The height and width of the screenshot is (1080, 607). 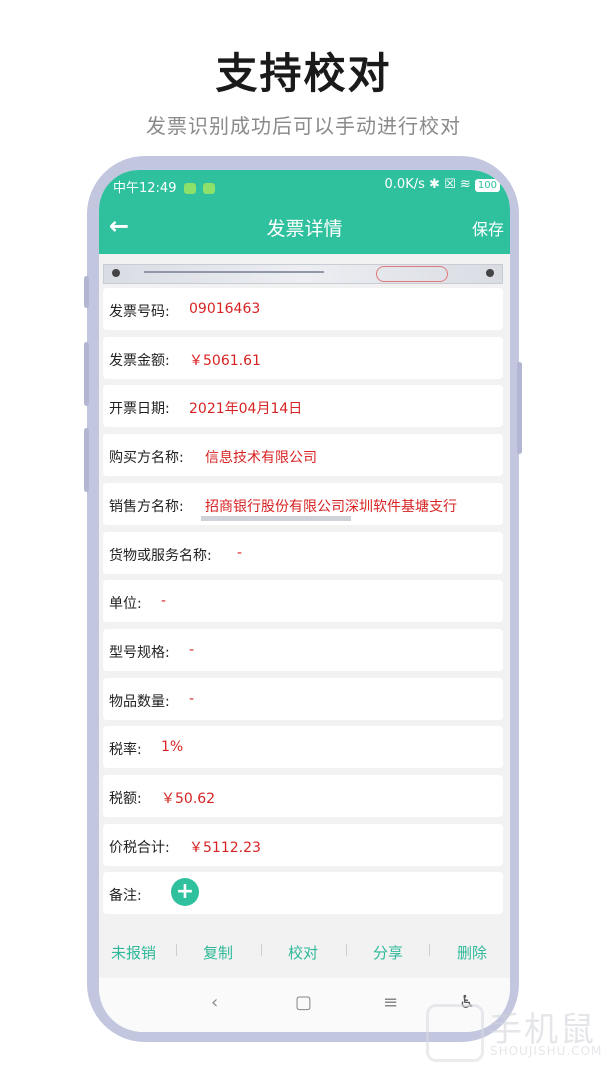 What do you see at coordinates (303, 309) in the screenshot?
I see `field-row: 发票号码: 09016463` at bounding box center [303, 309].